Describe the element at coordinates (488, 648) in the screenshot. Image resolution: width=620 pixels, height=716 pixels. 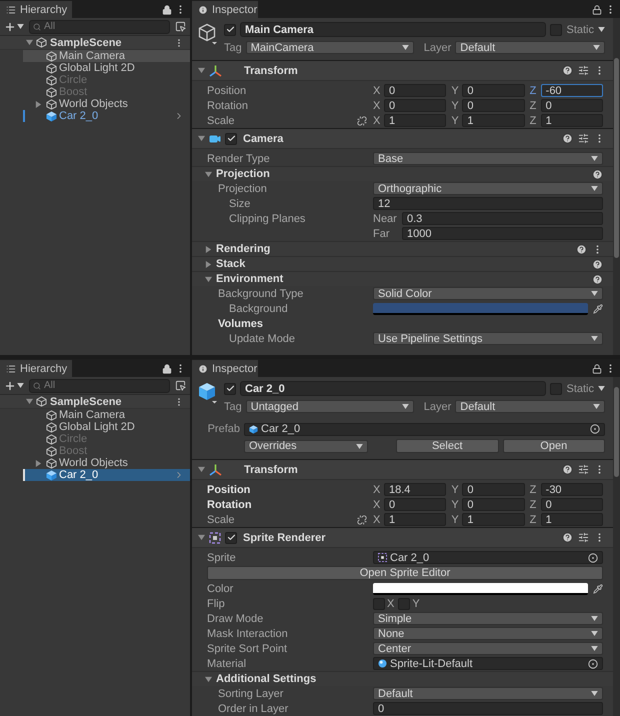
I see `dropdown: Center` at that location.